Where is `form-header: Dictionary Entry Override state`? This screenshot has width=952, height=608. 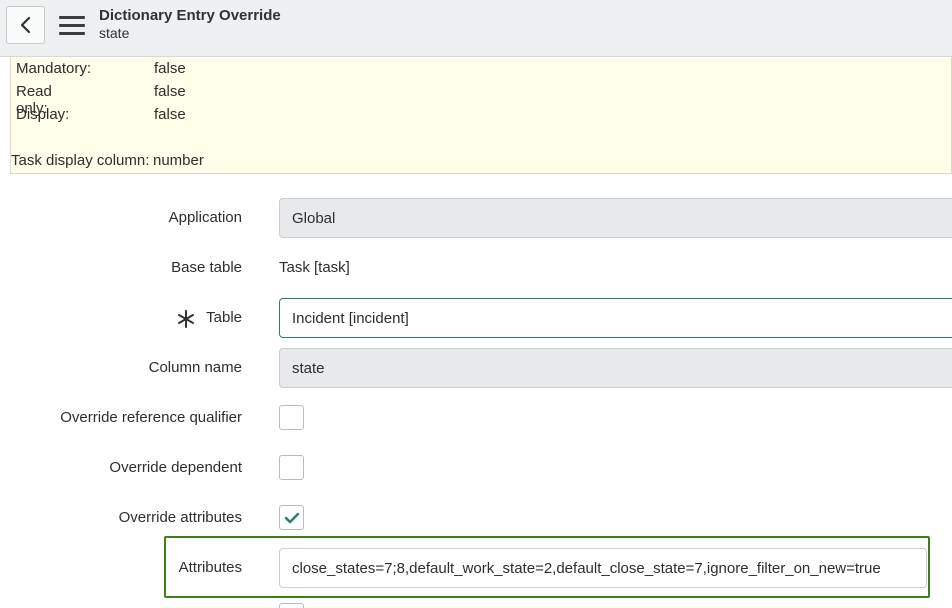 form-header: Dictionary Entry Override state is located at coordinates (476, 28).